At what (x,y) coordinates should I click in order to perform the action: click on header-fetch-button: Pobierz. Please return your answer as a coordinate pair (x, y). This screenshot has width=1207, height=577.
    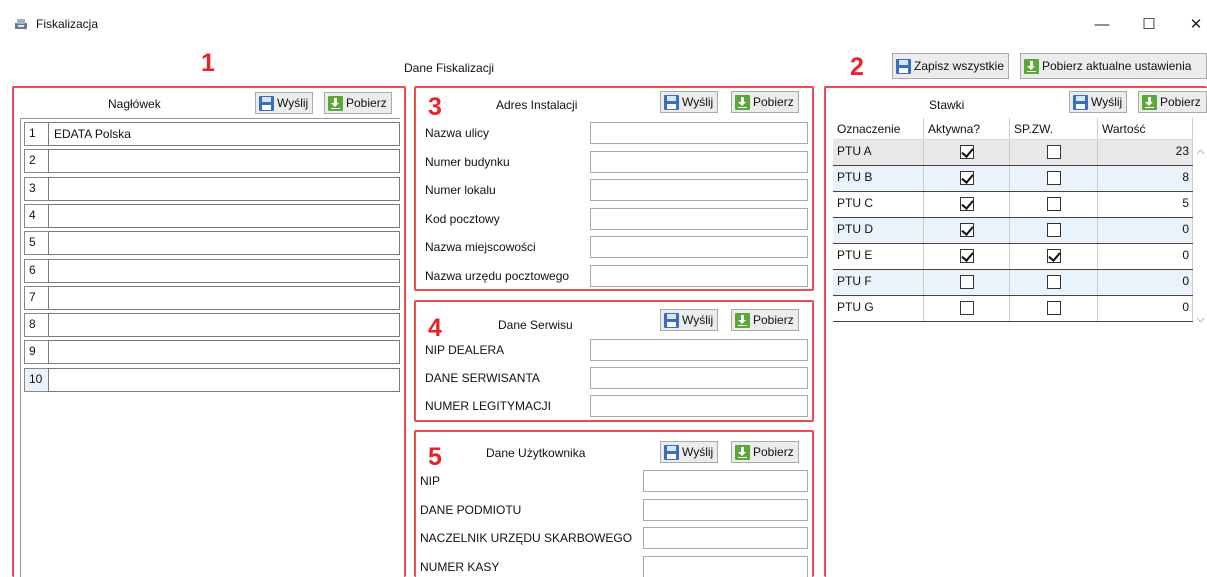
    Looking at the image, I should click on (358, 103).